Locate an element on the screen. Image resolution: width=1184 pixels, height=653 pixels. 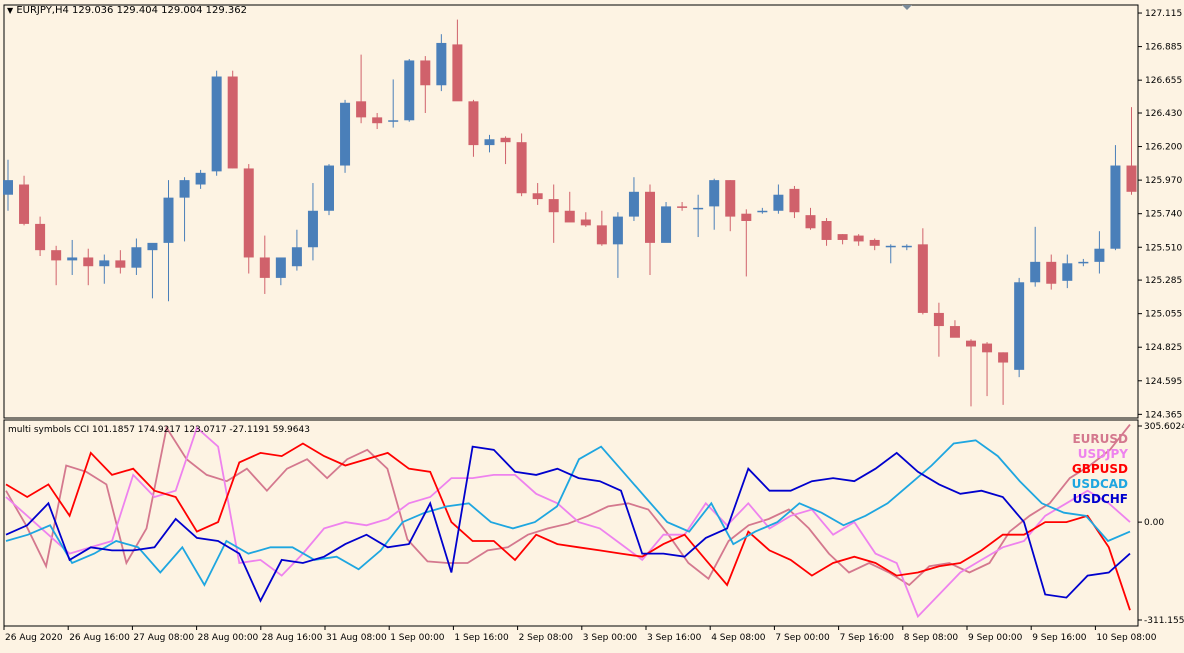
x-tick-label: 26 Aug 16:00 is located at coordinates (99, 638).